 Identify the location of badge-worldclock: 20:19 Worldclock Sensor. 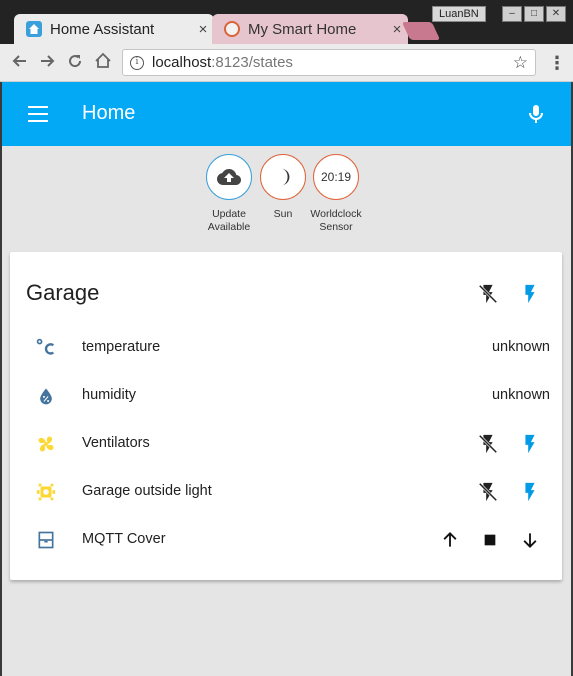
(336, 194).